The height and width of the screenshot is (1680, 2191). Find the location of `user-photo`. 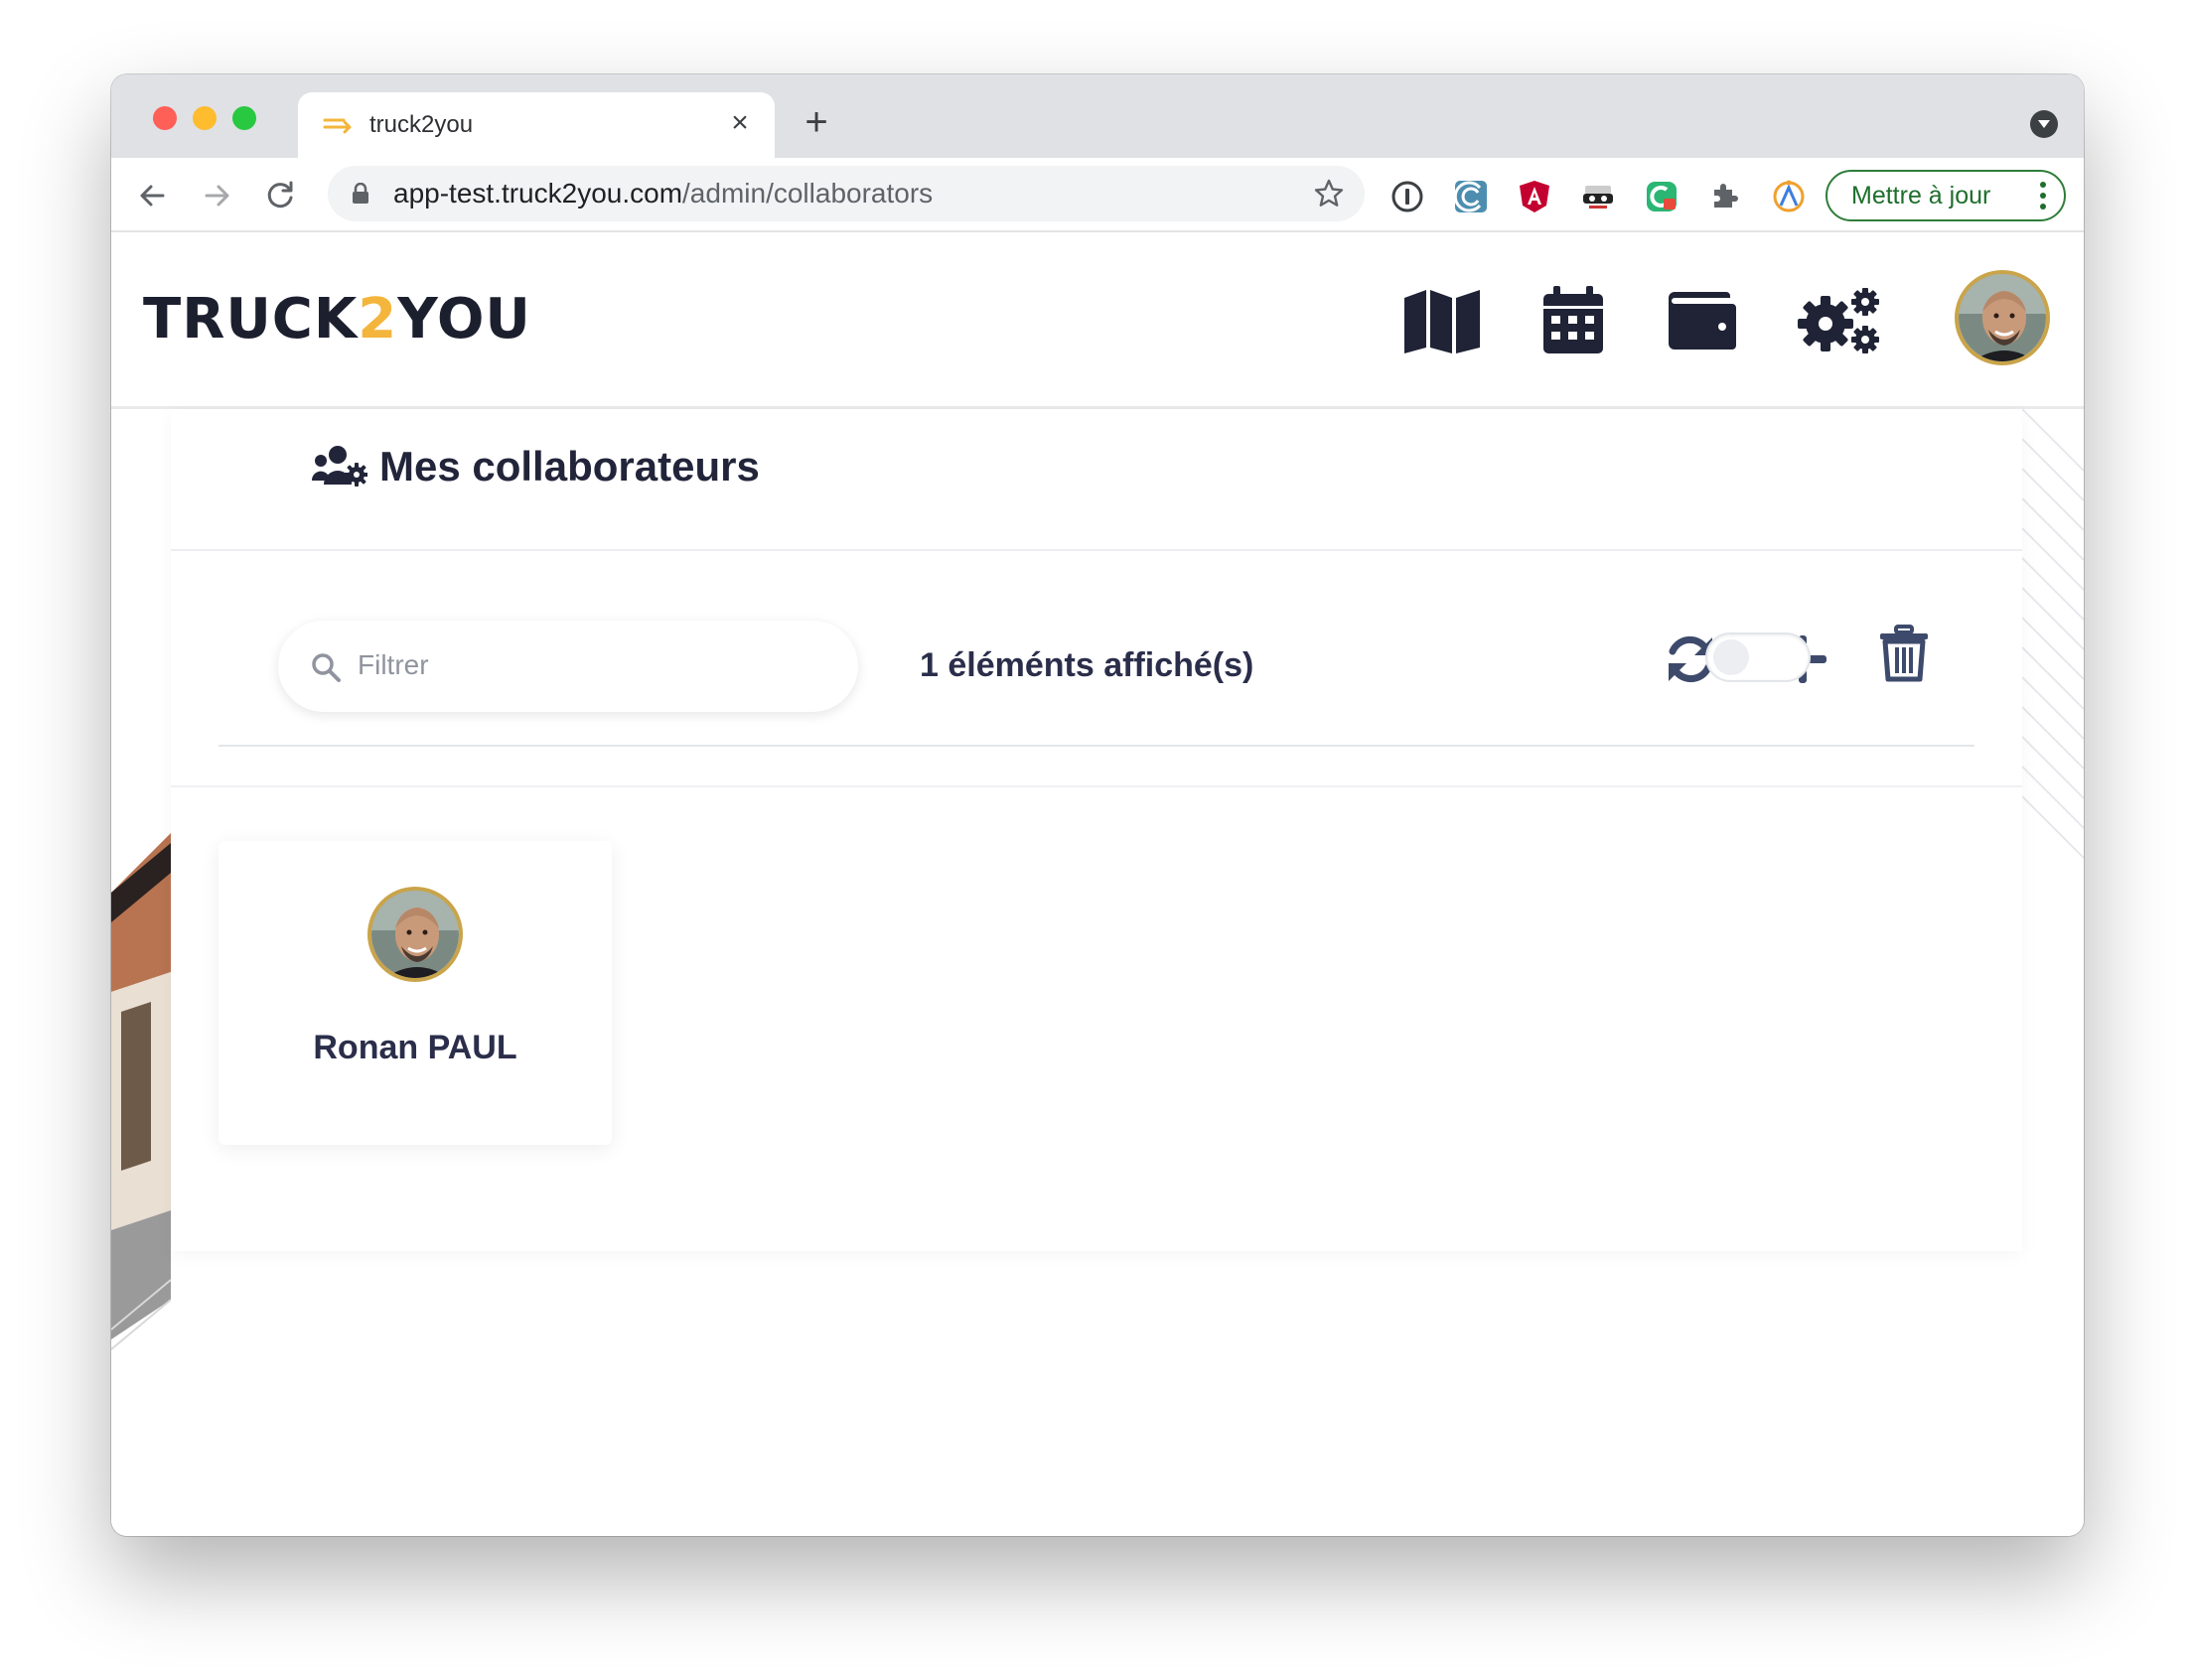

user-photo is located at coordinates (2003, 317).